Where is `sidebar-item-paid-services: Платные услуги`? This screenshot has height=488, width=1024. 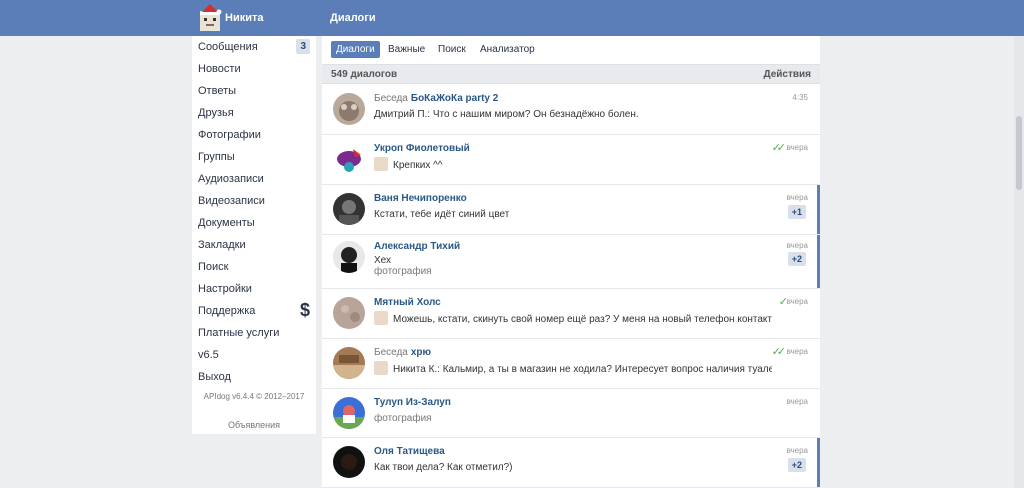 sidebar-item-paid-services: Платные услуги is located at coordinates (254, 333).